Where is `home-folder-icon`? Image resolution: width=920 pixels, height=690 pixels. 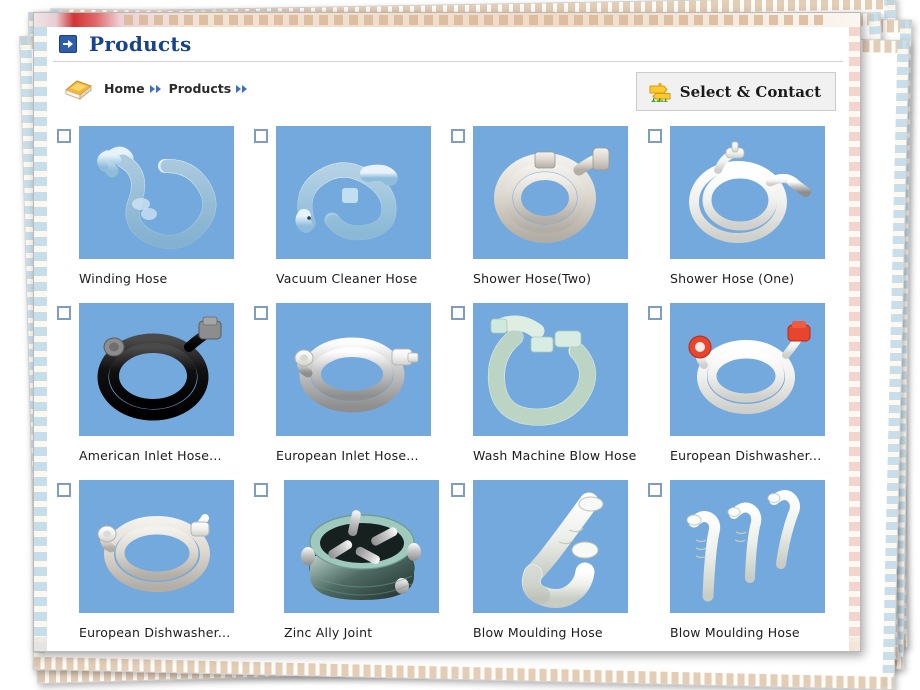 home-folder-icon is located at coordinates (78, 88).